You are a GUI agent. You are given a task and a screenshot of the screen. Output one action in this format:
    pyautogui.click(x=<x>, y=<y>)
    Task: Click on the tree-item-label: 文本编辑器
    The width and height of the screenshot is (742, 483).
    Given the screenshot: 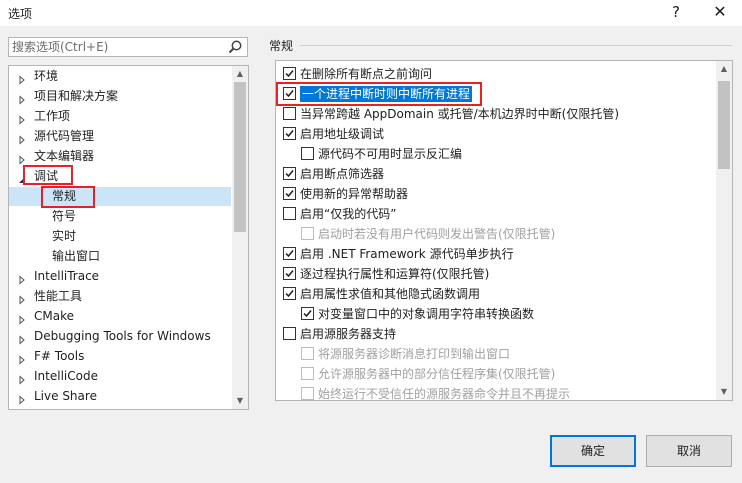 What is the action you would take?
    pyautogui.click(x=64, y=156)
    